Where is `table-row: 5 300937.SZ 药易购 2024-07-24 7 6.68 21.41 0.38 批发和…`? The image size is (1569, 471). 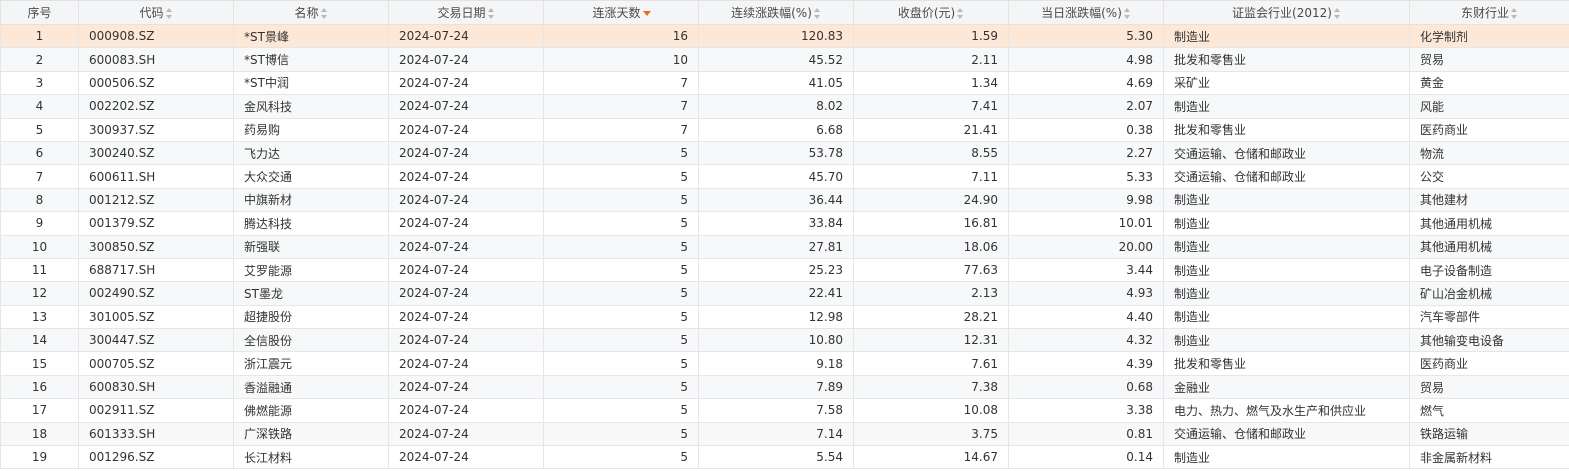 table-row: 5 300937.SZ 药易购 2024-07-24 7 6.68 21.41 0.38 批发和… is located at coordinates (784, 129).